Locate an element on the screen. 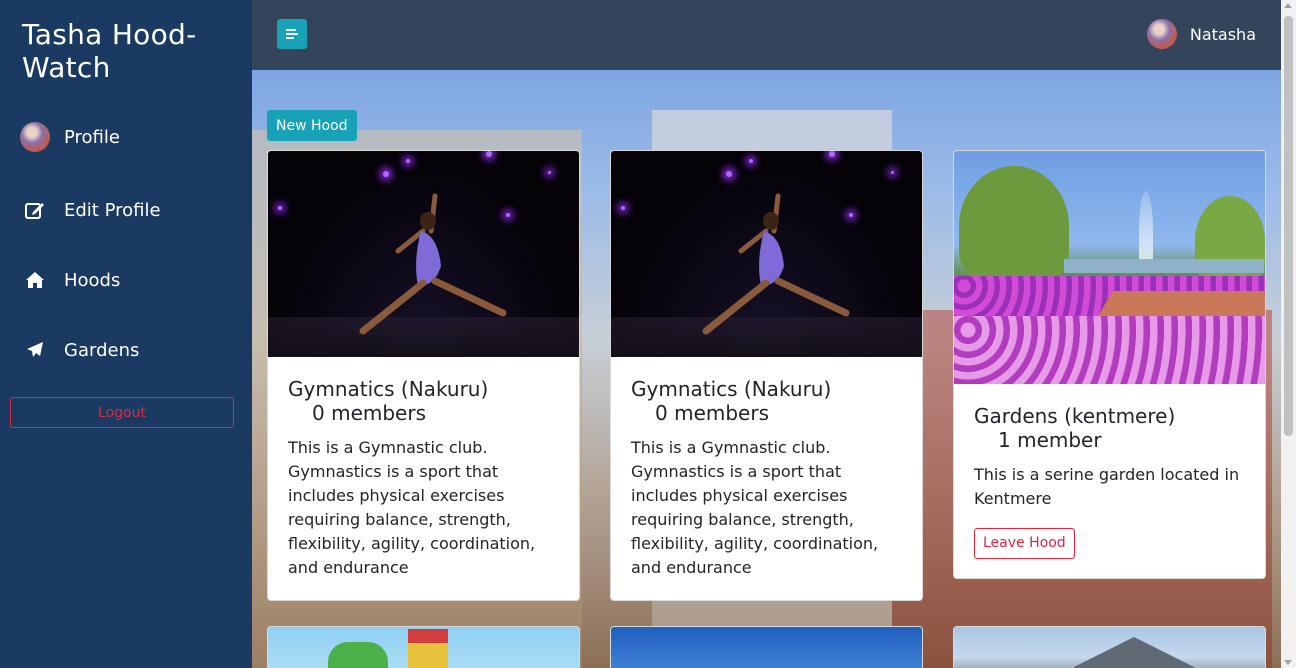 This screenshot has width=1296, height=668. user-menu: Natasha is located at coordinates (1201, 34).